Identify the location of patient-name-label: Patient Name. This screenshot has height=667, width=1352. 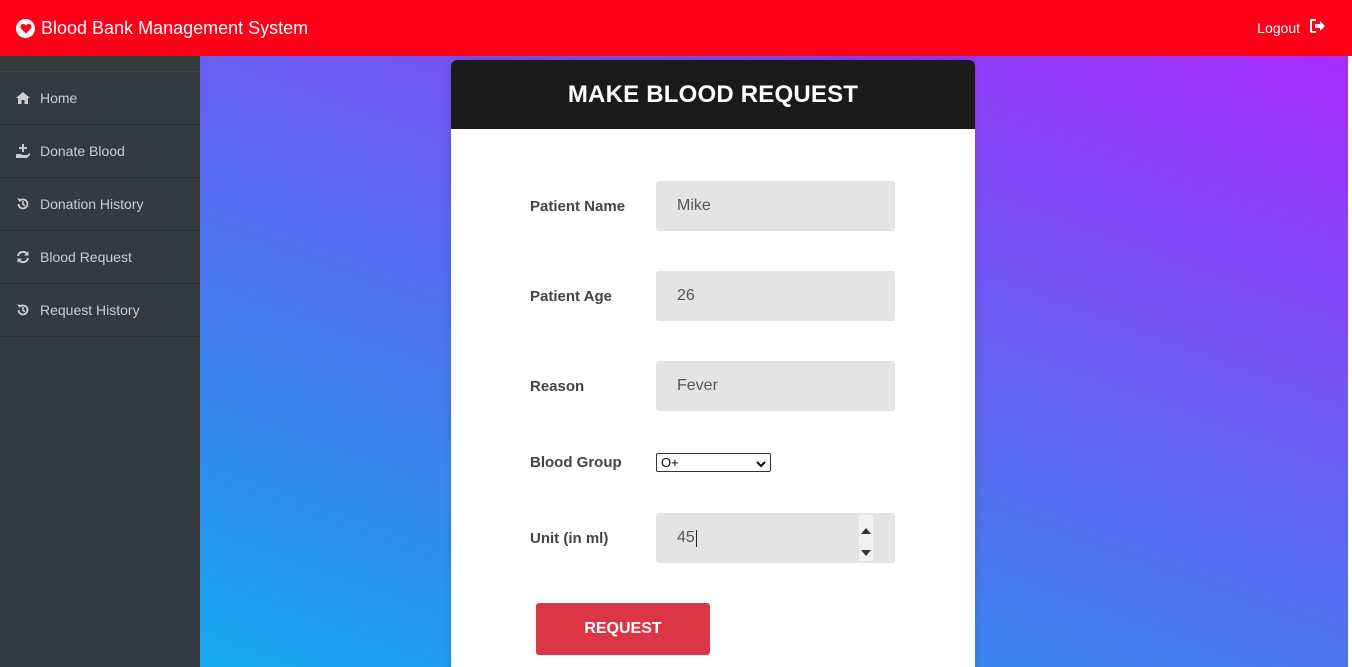
(578, 206).